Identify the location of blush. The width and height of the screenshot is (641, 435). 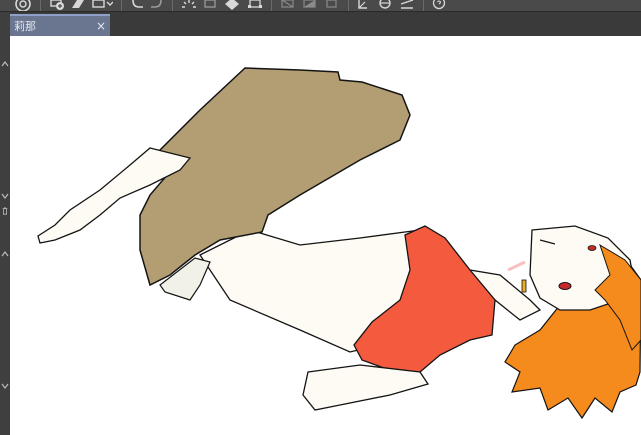
(516, 266).